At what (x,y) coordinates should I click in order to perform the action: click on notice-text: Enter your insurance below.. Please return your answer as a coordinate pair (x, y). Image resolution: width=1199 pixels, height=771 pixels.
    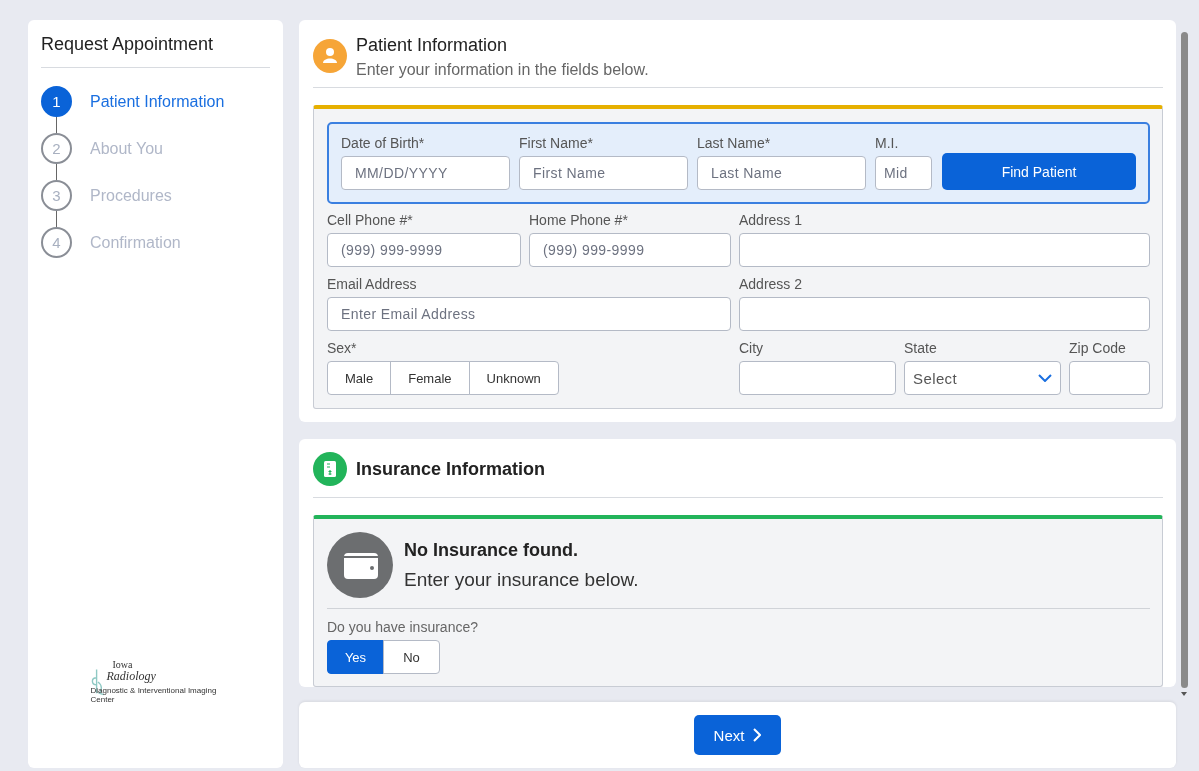
    Looking at the image, I should click on (521, 579).